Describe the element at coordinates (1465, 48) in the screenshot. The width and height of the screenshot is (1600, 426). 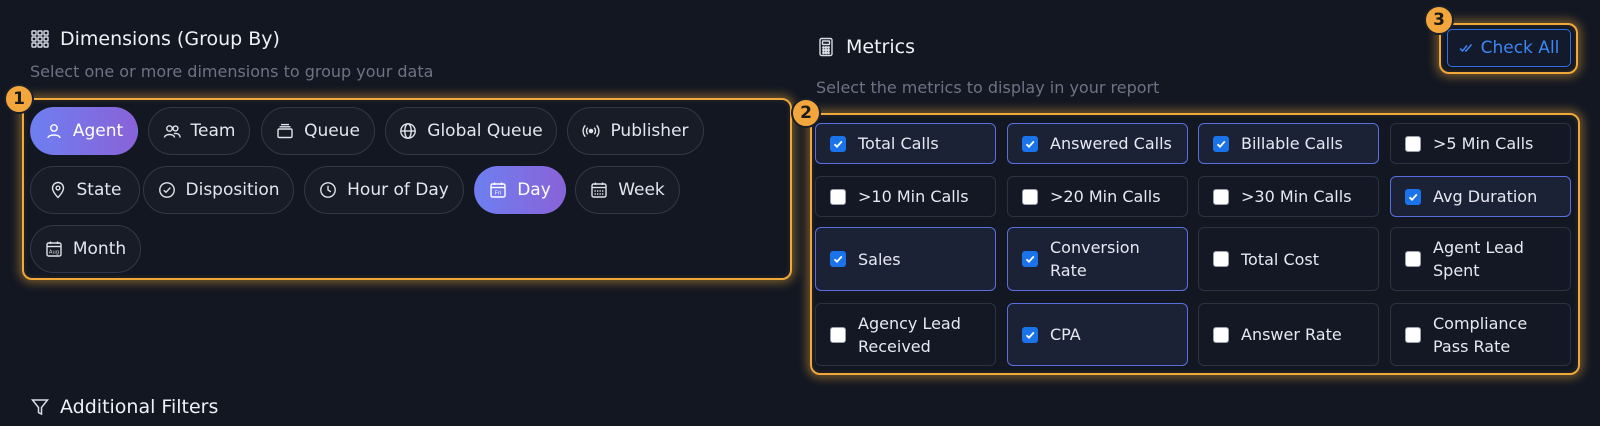
I see `double-check-icon` at that location.